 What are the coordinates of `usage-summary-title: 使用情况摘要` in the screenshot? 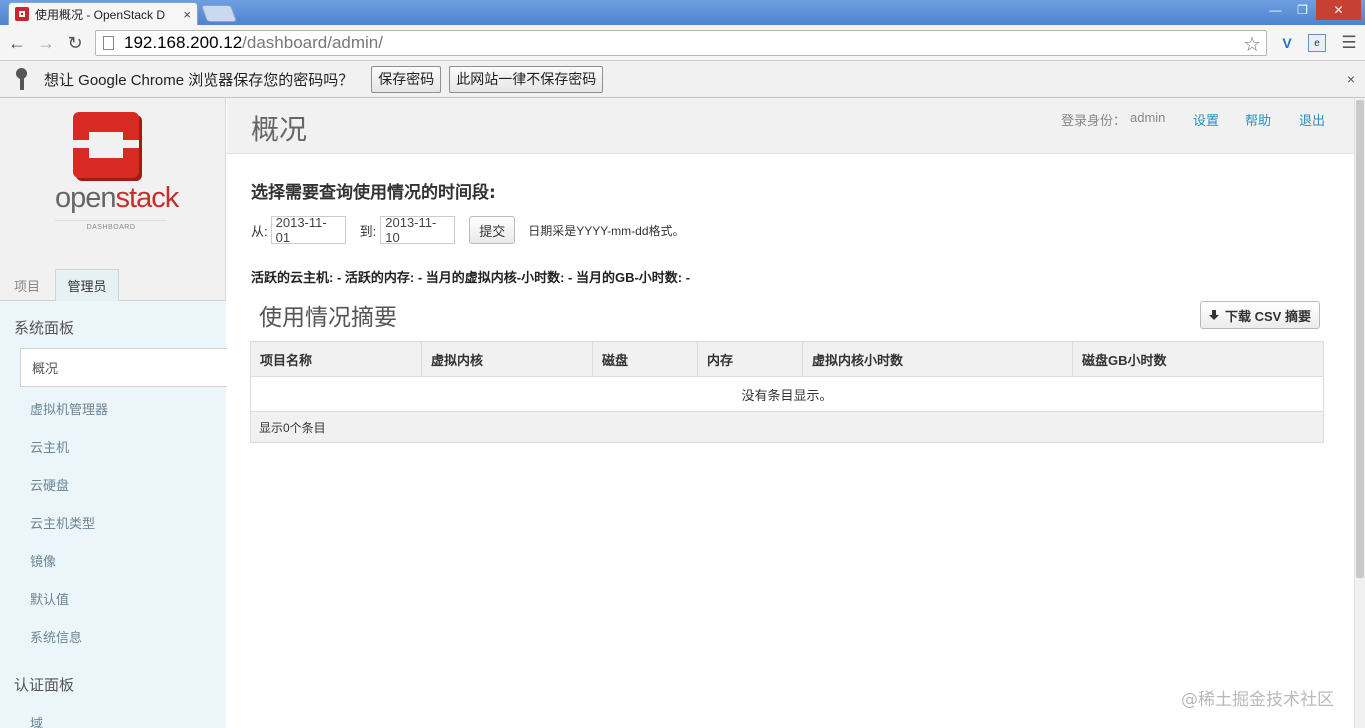 It's located at (328, 318).